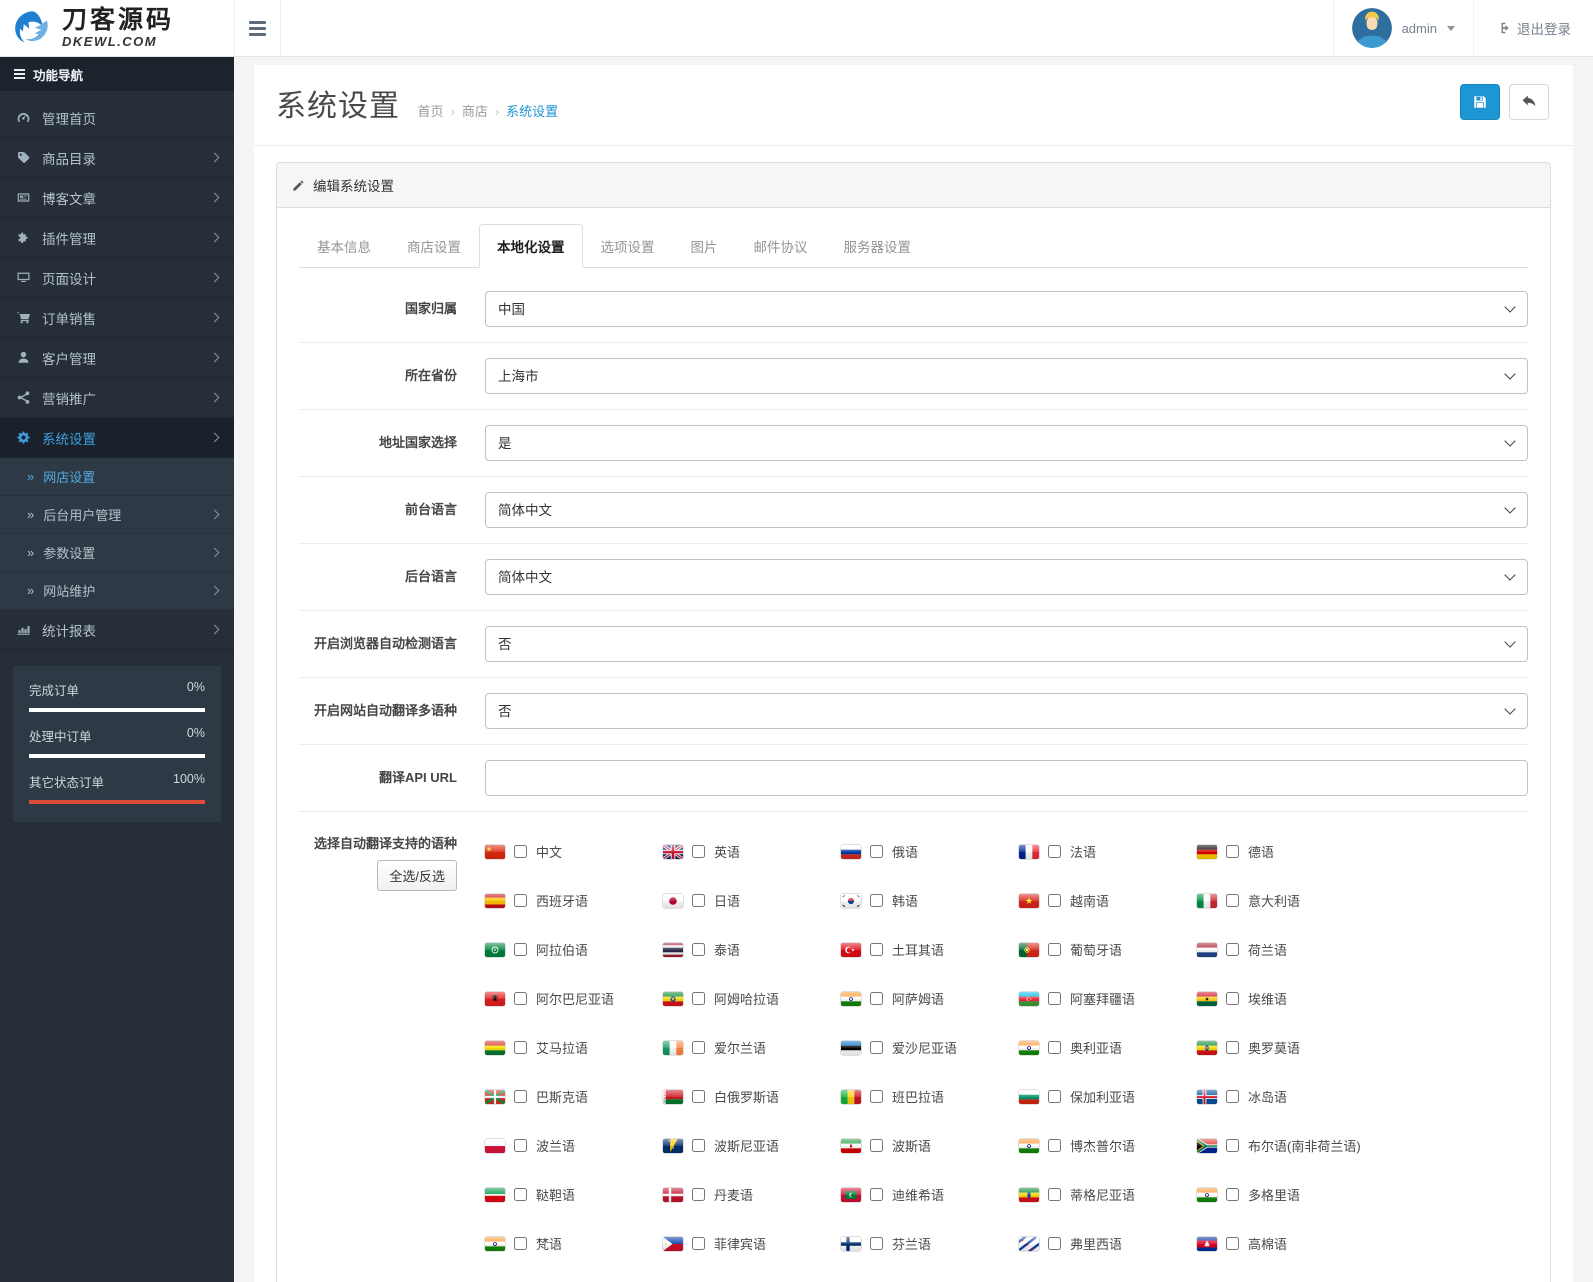  I want to click on breadcrumb-item-2: 系统设置, so click(532, 111).